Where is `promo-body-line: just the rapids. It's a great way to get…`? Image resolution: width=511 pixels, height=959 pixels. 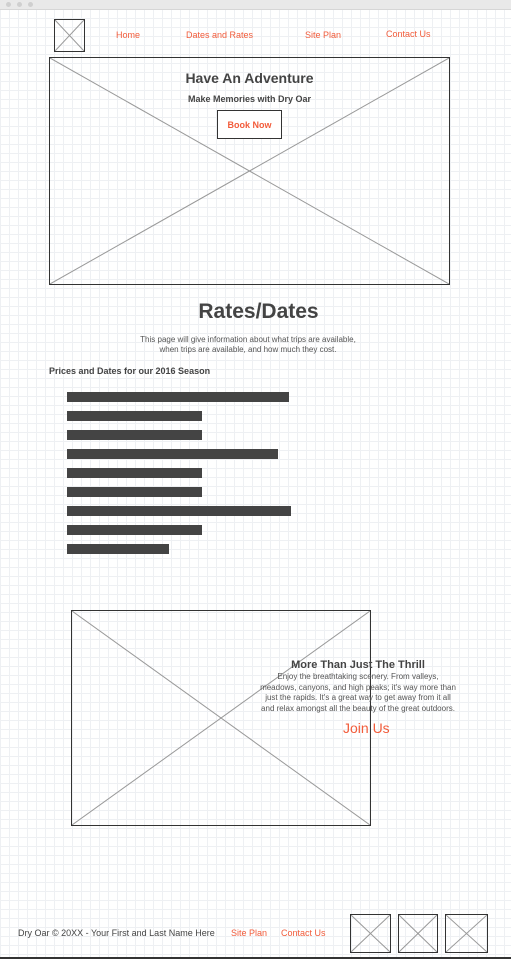 promo-body-line: just the rapids. It's a great way to get… is located at coordinates (358, 697).